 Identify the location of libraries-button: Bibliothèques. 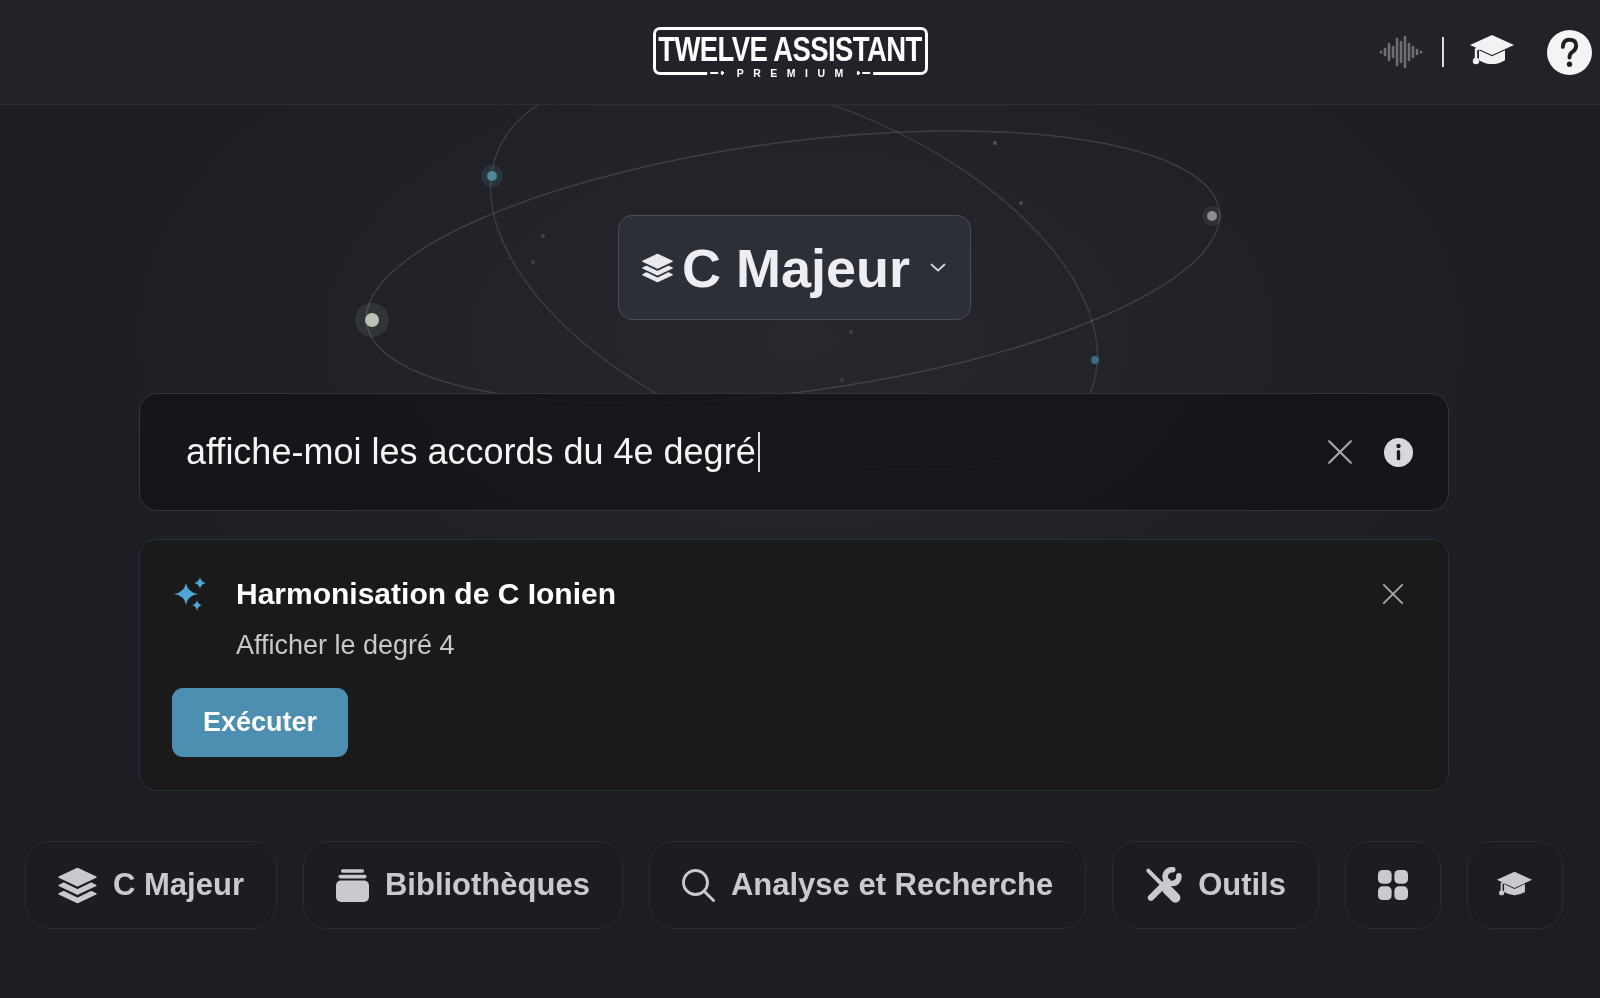
(462, 885).